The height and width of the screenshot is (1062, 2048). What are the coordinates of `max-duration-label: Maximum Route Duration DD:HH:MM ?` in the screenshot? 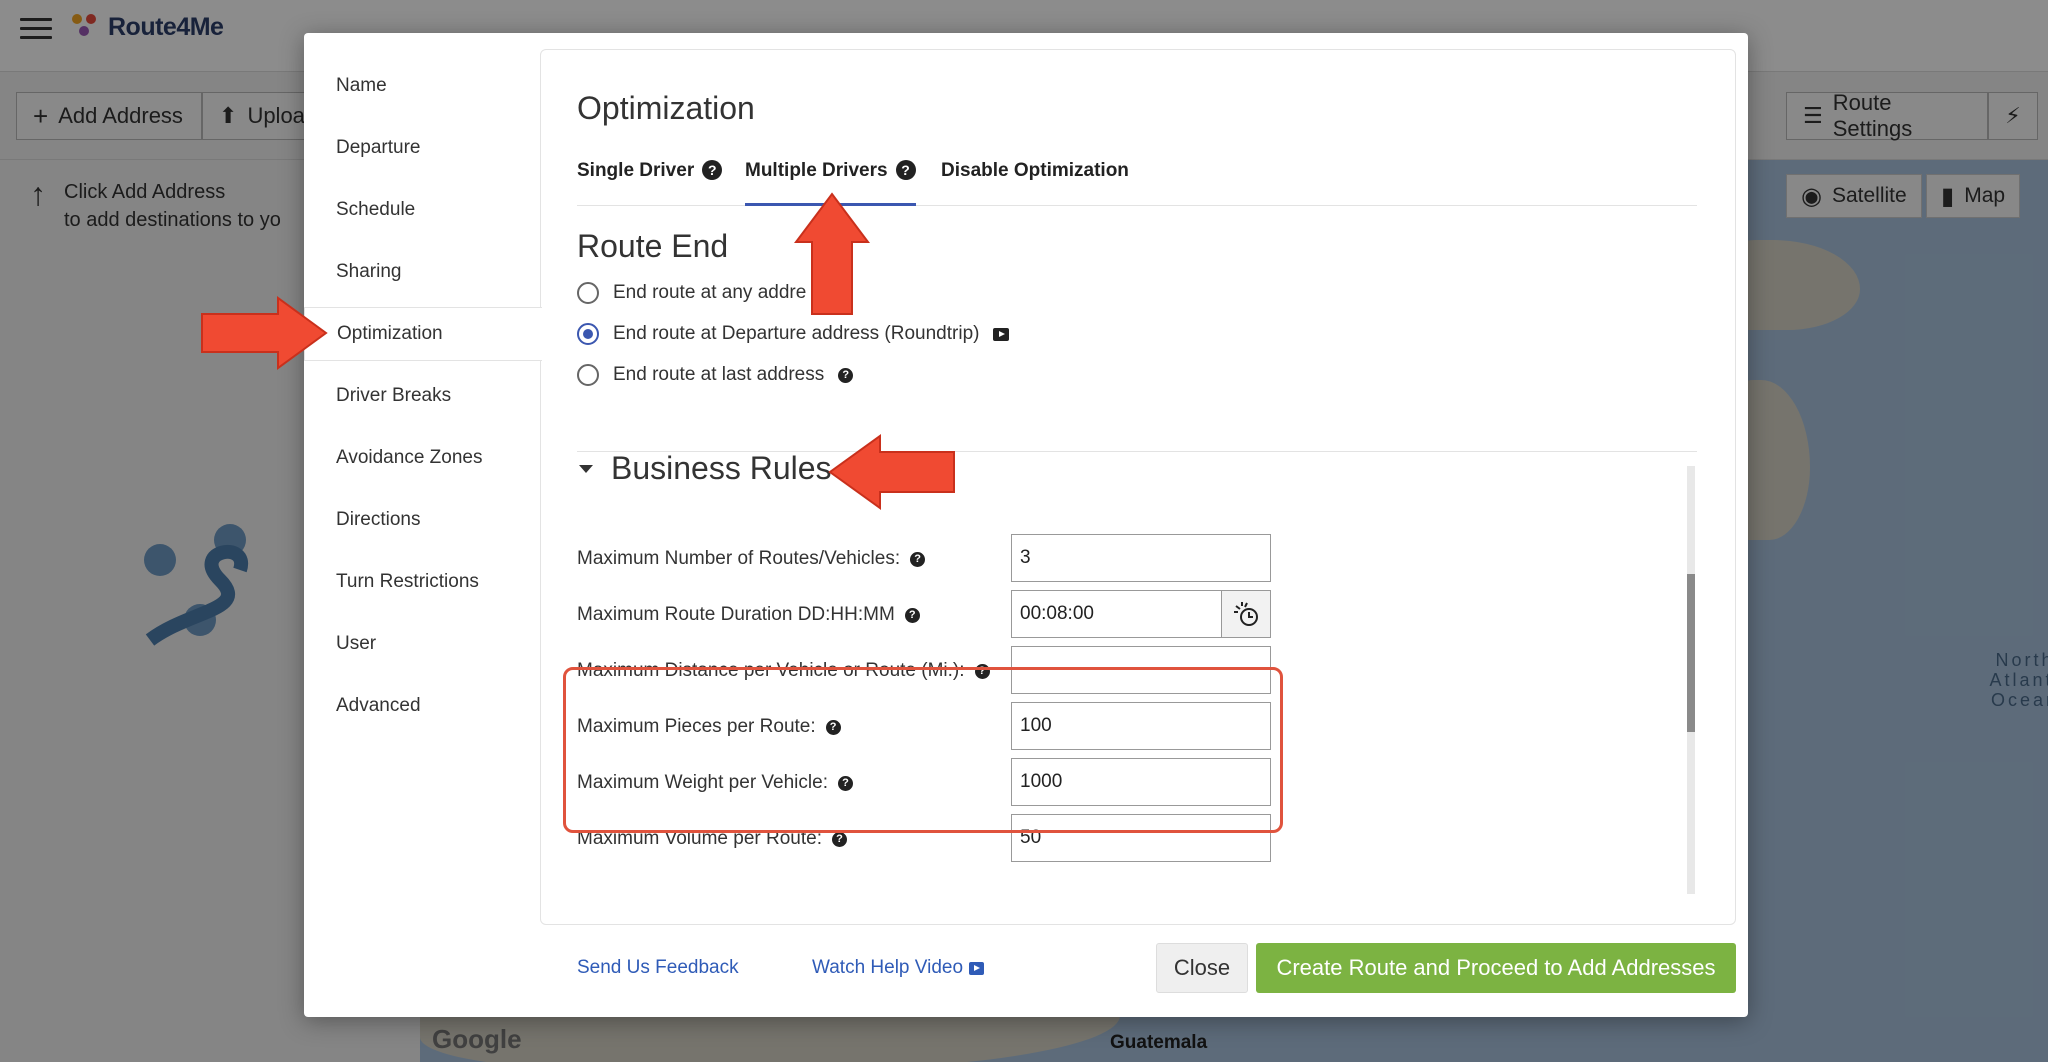 It's located at (748, 615).